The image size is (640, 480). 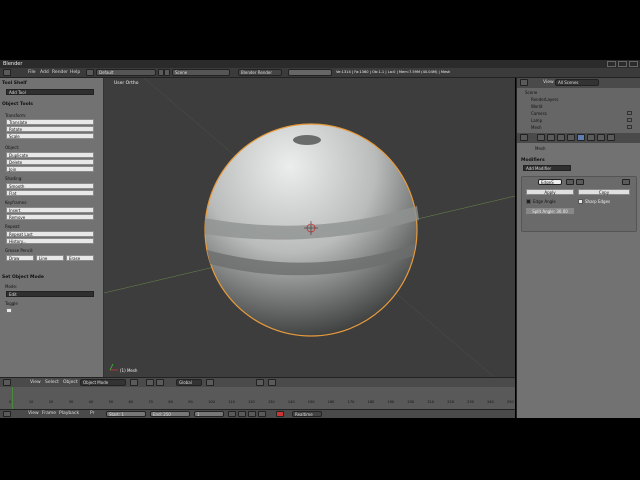 What do you see at coordinates (307, 414) in the screenshot?
I see `sync-mode-select: Realtime` at bounding box center [307, 414].